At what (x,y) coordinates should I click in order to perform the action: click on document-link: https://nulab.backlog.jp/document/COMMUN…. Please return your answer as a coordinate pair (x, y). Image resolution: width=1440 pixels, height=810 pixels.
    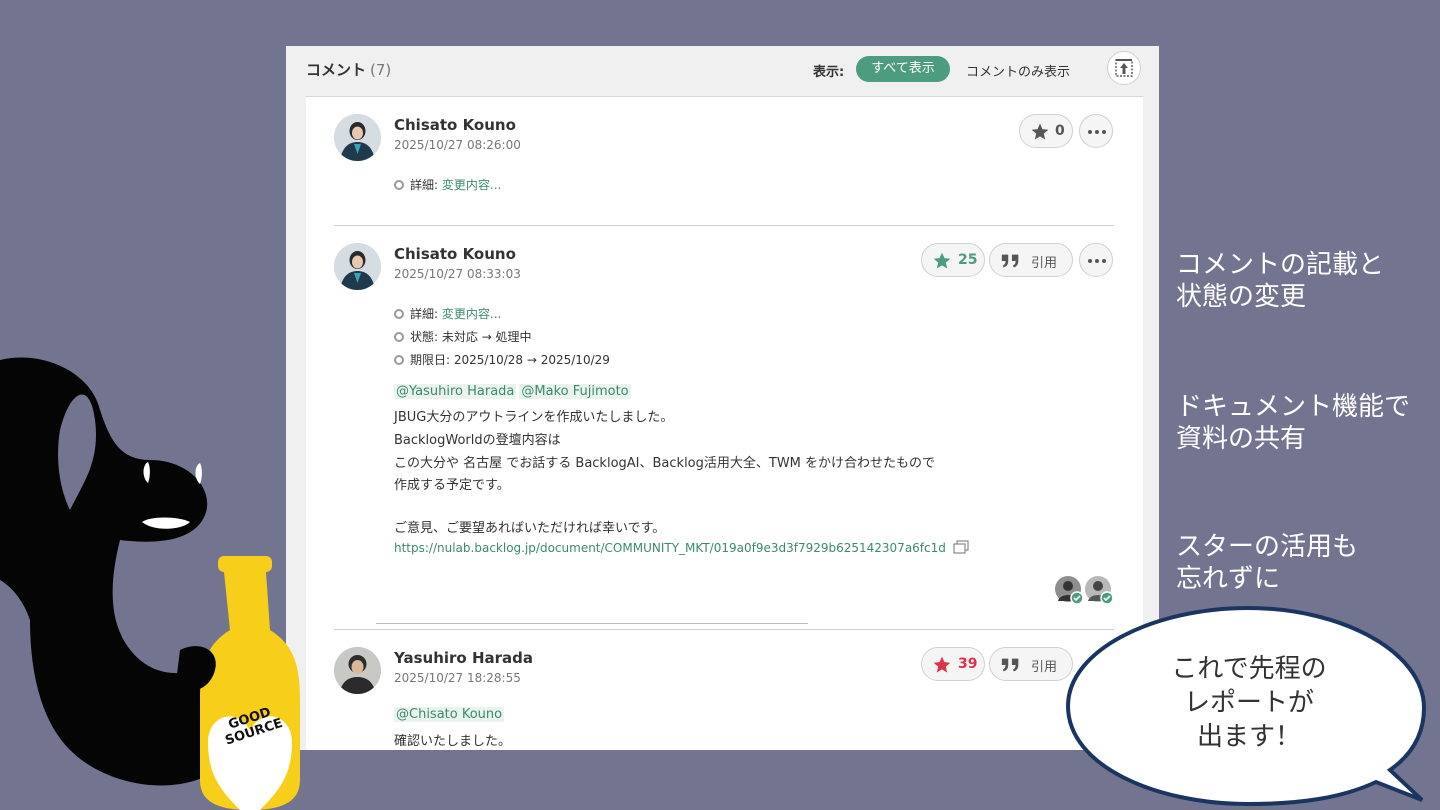
    Looking at the image, I should click on (670, 548).